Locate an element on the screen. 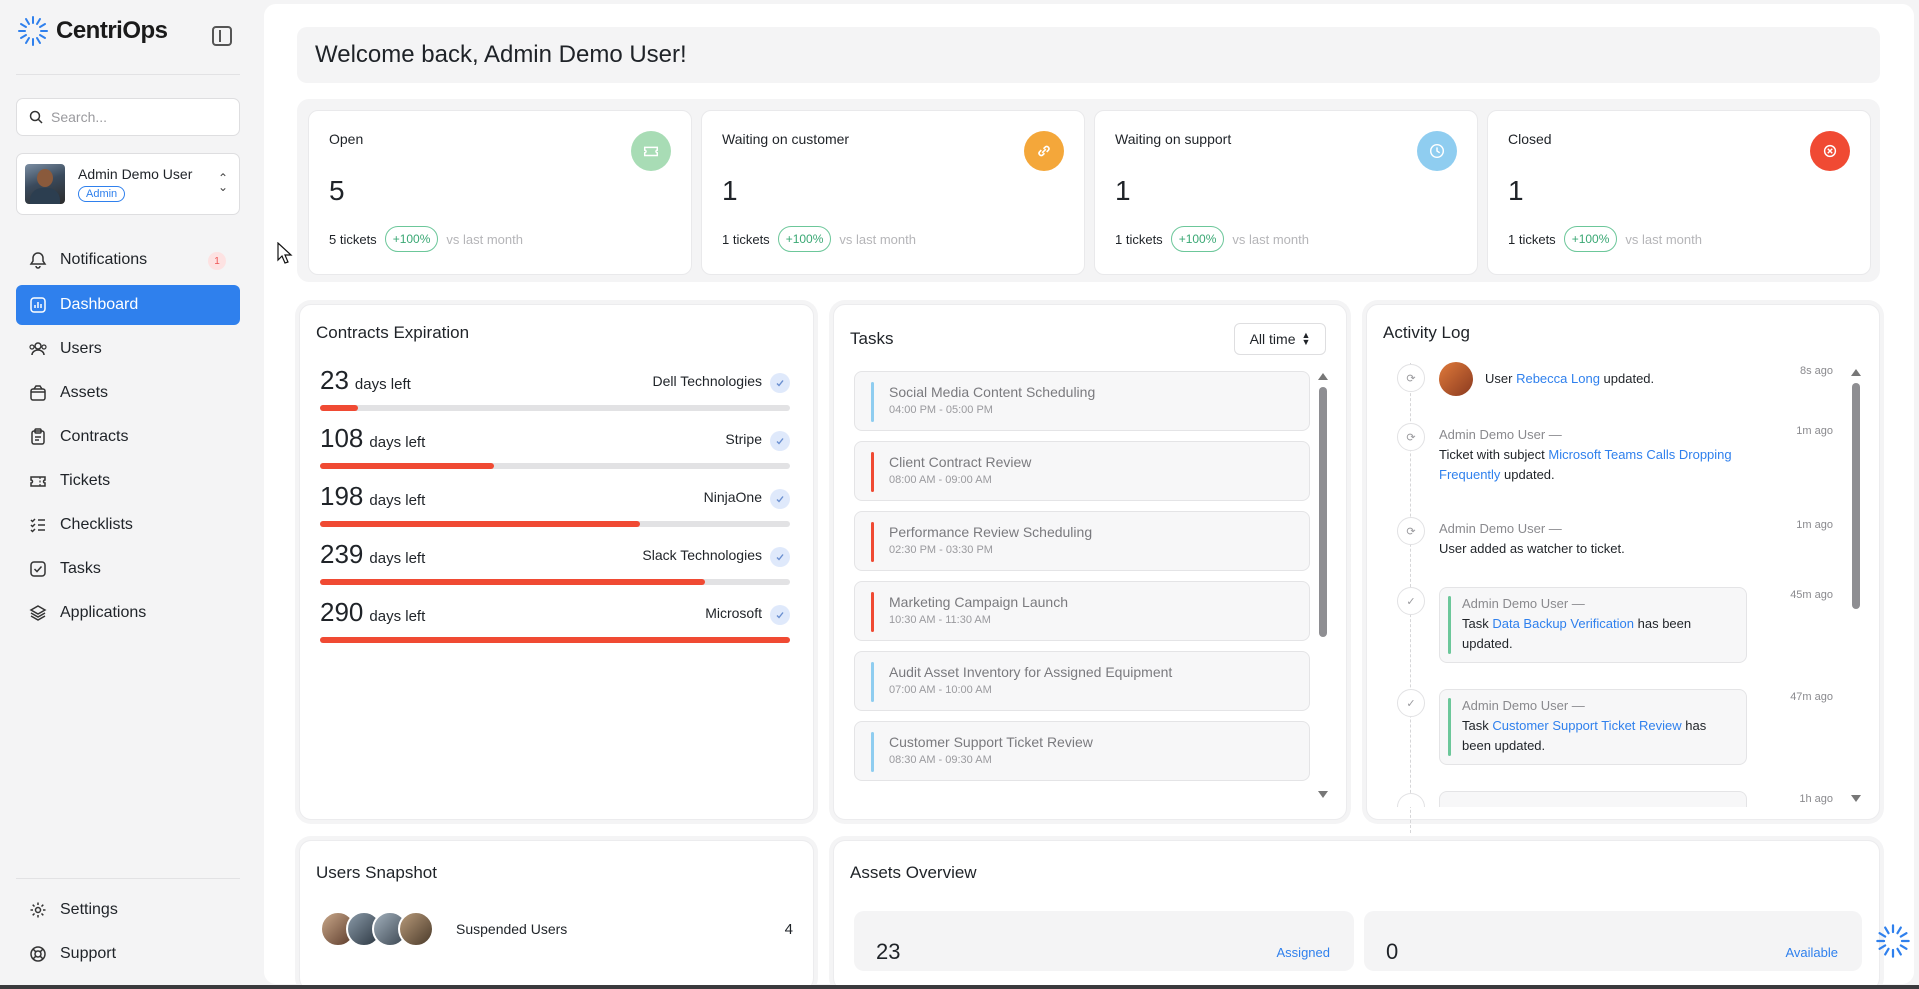 Image resolution: width=1919 pixels, height=989 pixels. refresh-icon: ⟳ is located at coordinates (1411, 378).